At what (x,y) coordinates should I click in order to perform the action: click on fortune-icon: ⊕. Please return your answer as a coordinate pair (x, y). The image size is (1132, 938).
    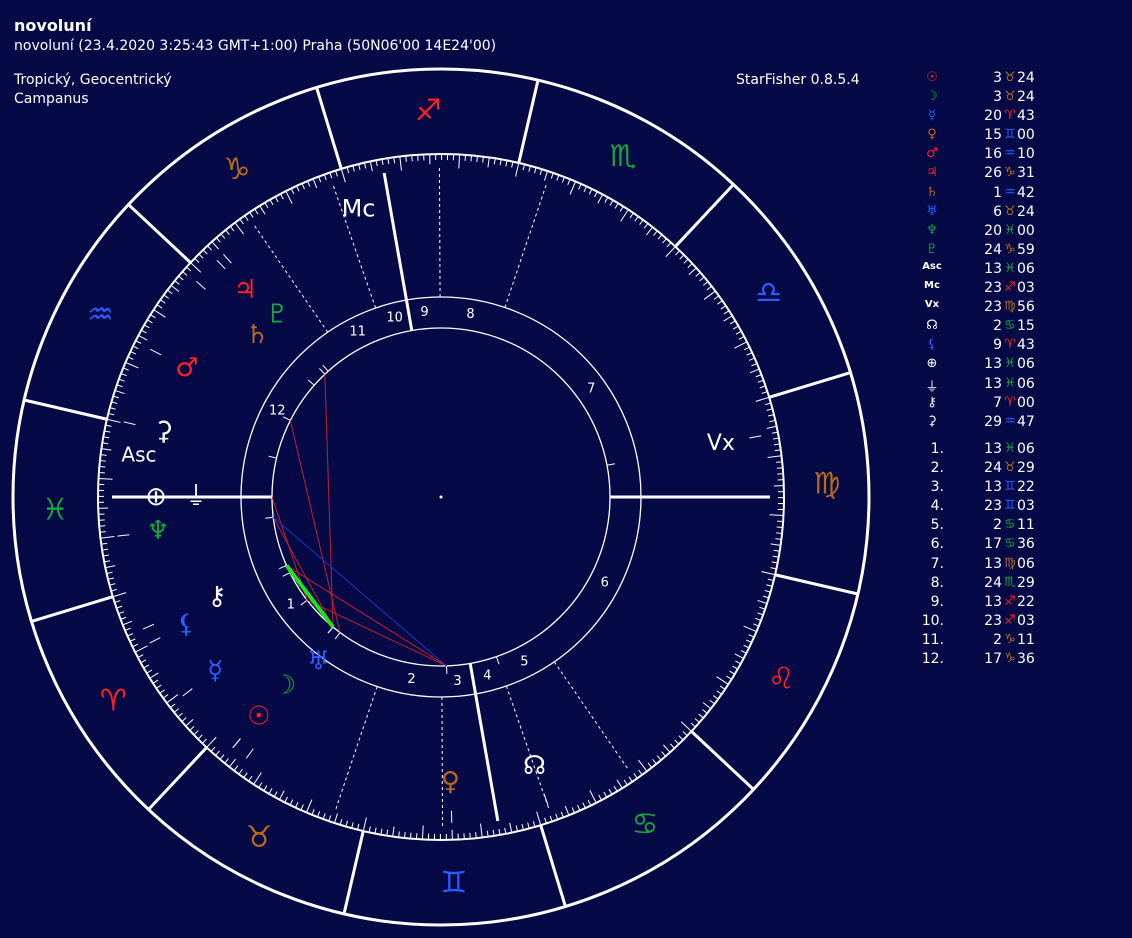
    Looking at the image, I should click on (156, 497).